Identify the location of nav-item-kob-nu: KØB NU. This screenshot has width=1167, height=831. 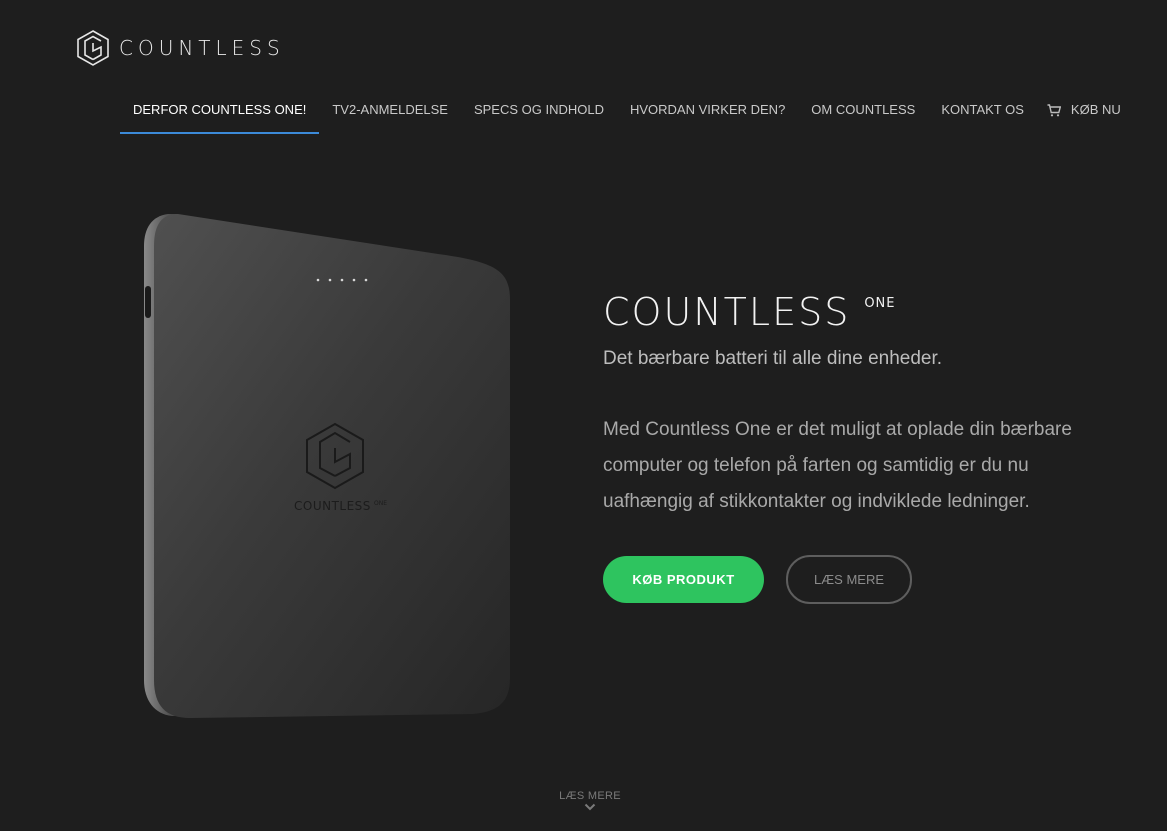
(1085, 111).